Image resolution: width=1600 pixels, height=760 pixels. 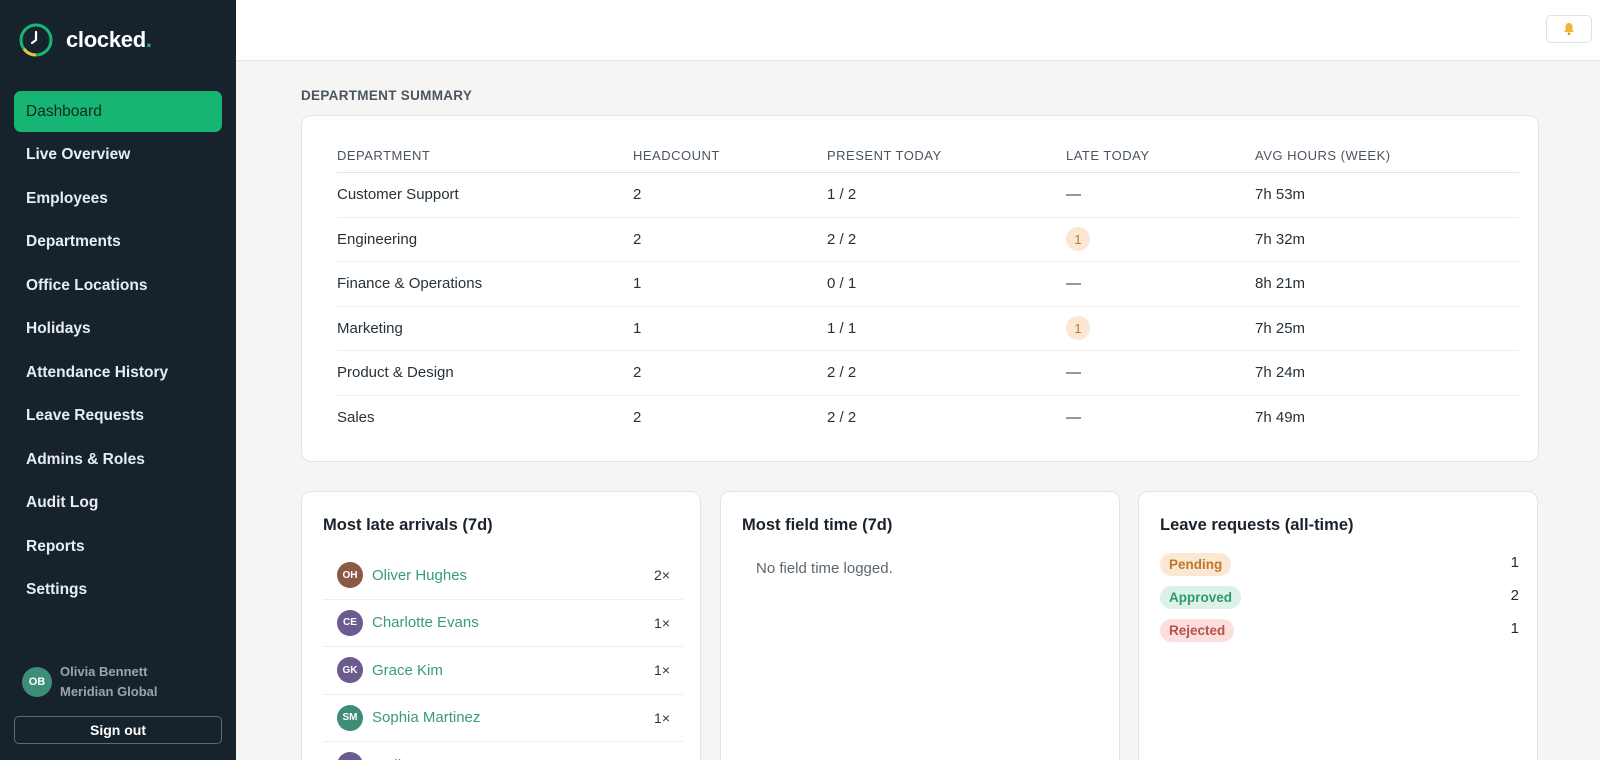 I want to click on user-name: Olivia Bennett, so click(x=104, y=671).